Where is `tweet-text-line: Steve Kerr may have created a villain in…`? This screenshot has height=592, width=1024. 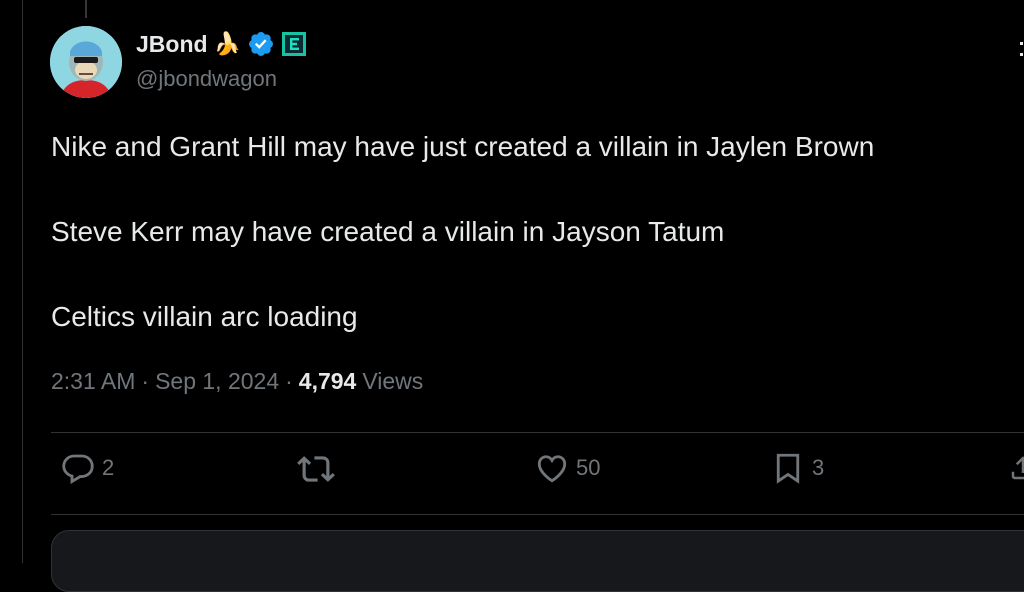 tweet-text-line: Steve Kerr may have created a villain in… is located at coordinates (388, 231).